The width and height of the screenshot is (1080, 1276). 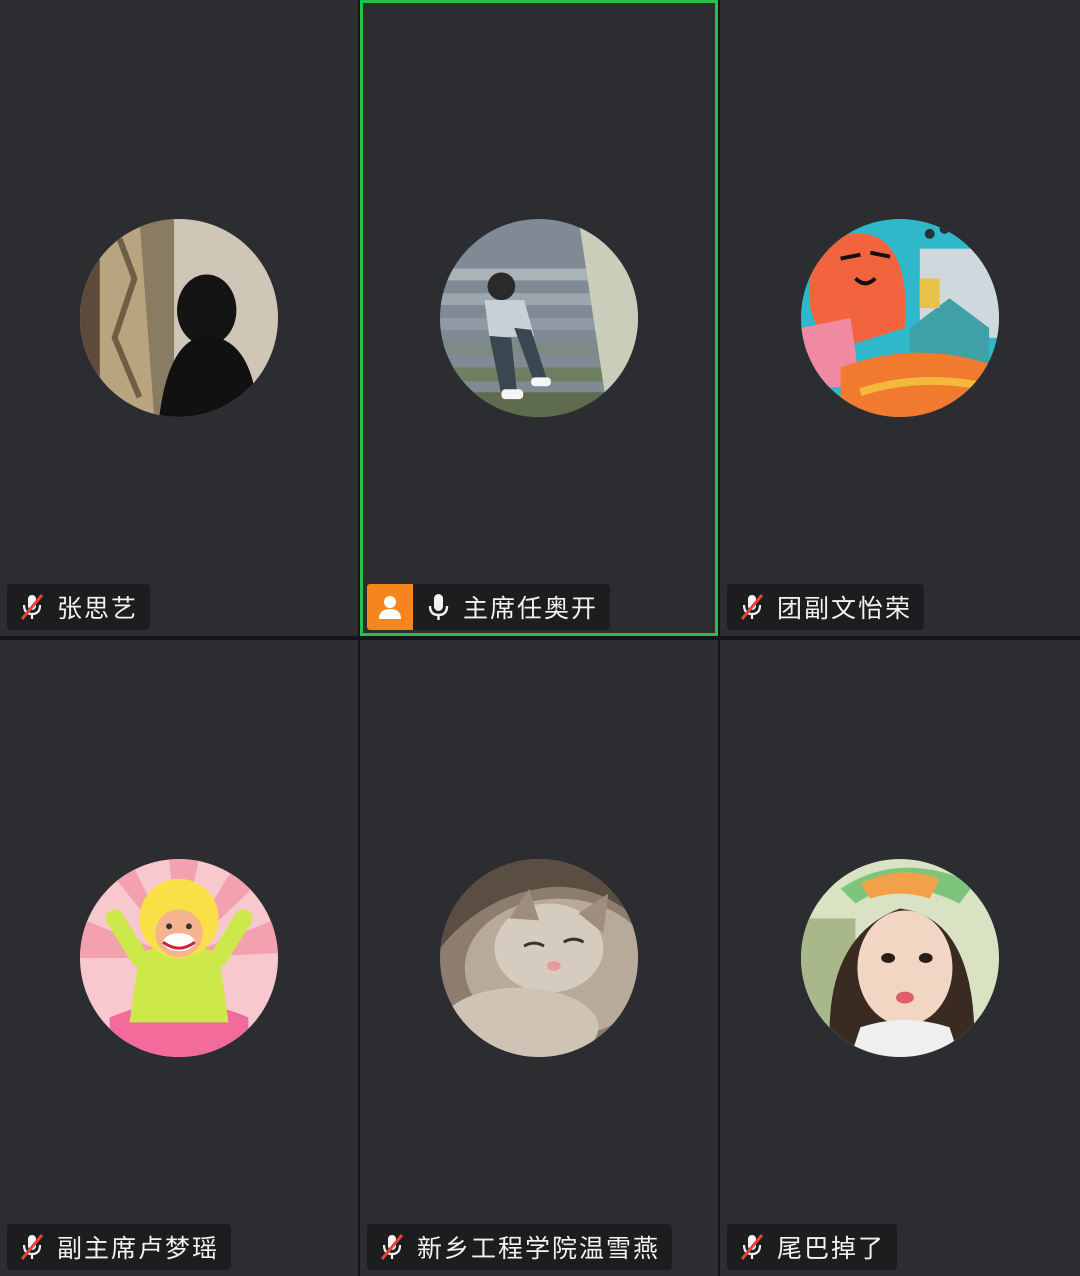 I want to click on participant-nameplate: 张思艺, so click(x=79, y=607).